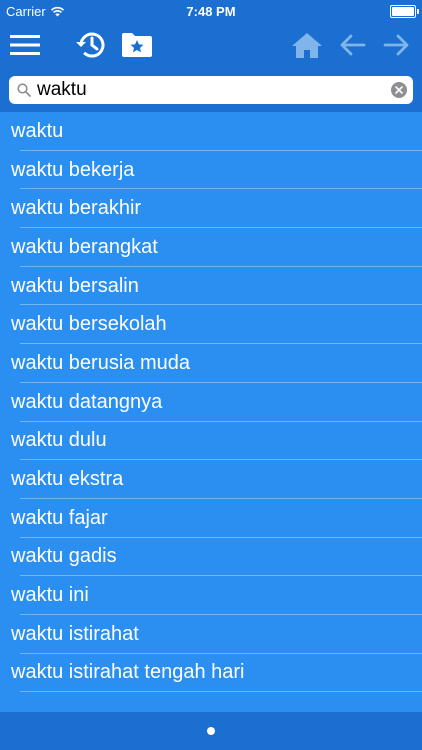 The width and height of the screenshot is (422, 750). What do you see at coordinates (211, 208) in the screenshot?
I see `list-item: waktu berakhir` at bounding box center [211, 208].